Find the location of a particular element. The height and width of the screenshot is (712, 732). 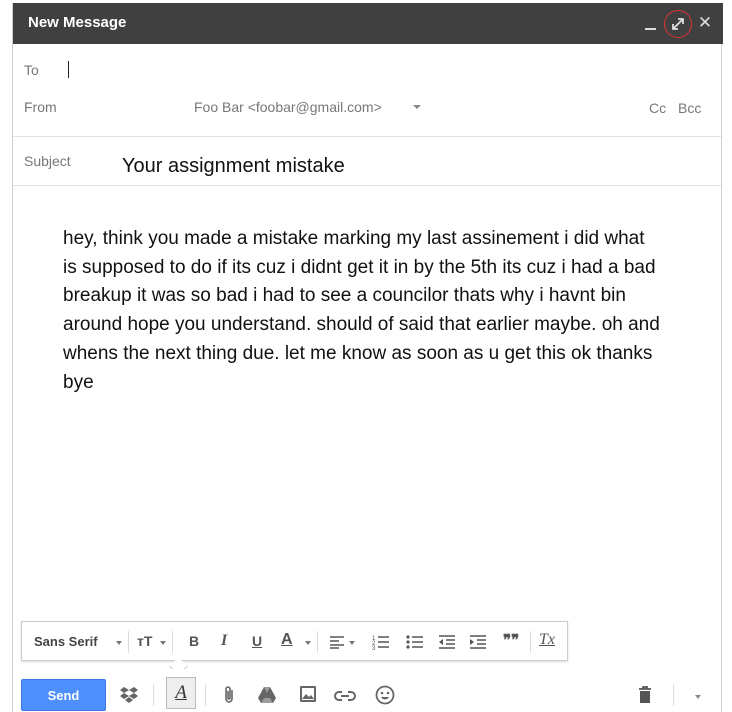

font-family-select: Sans Serif is located at coordinates (66, 641).